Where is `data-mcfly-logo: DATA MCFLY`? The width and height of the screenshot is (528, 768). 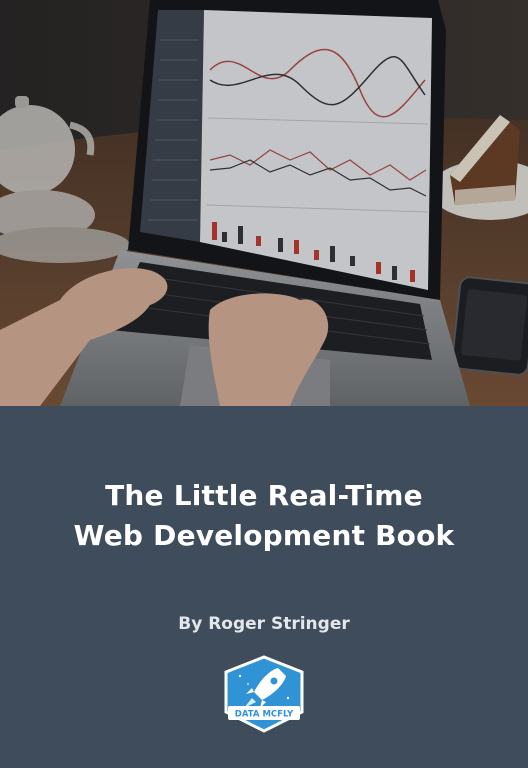 data-mcfly-logo: DATA MCFLY is located at coordinates (264, 694).